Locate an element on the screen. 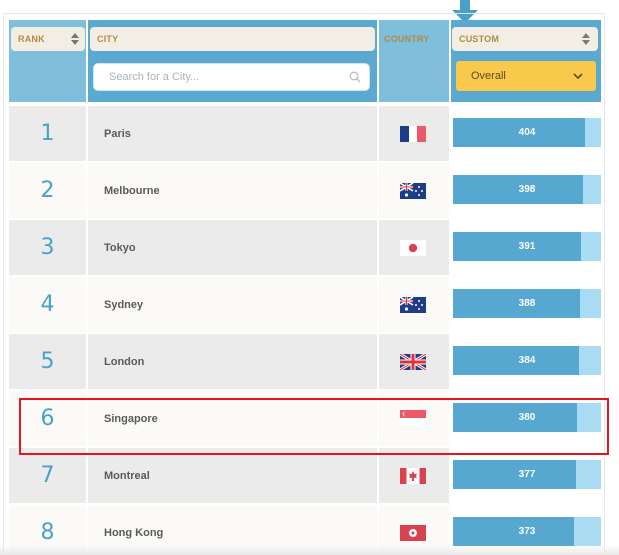  score-bar: 388 is located at coordinates (527, 303).